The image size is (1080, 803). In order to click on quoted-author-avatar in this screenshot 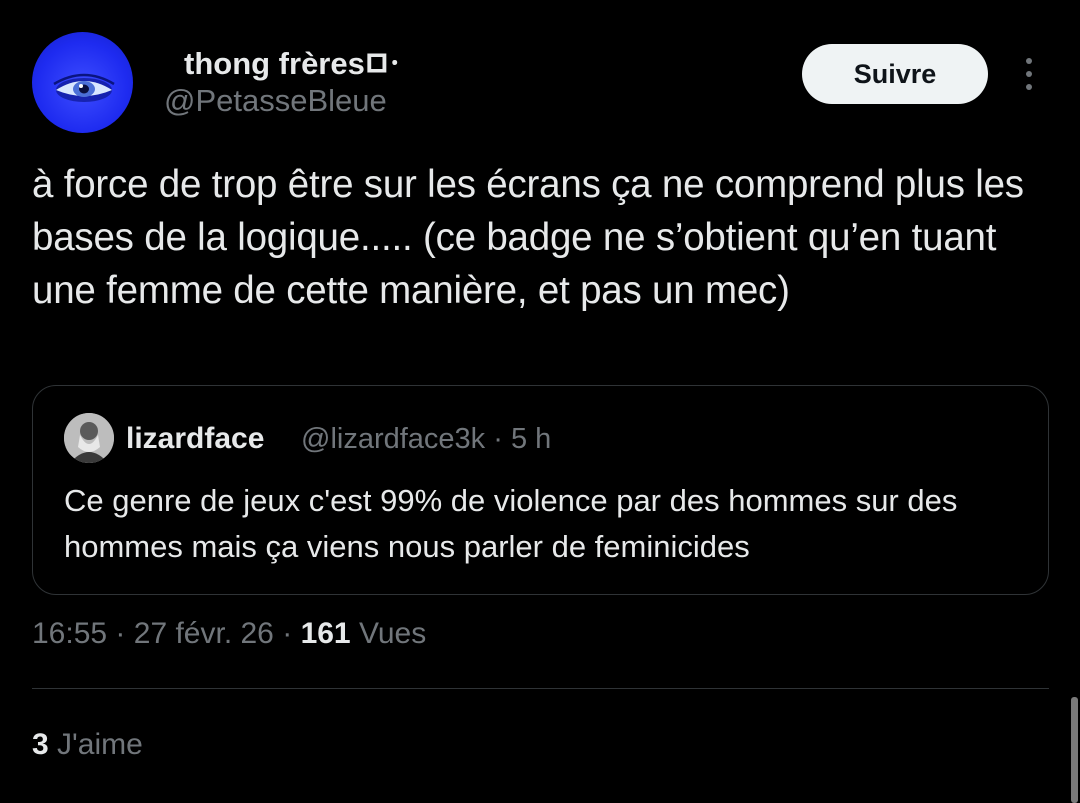, I will do `click(89, 438)`.